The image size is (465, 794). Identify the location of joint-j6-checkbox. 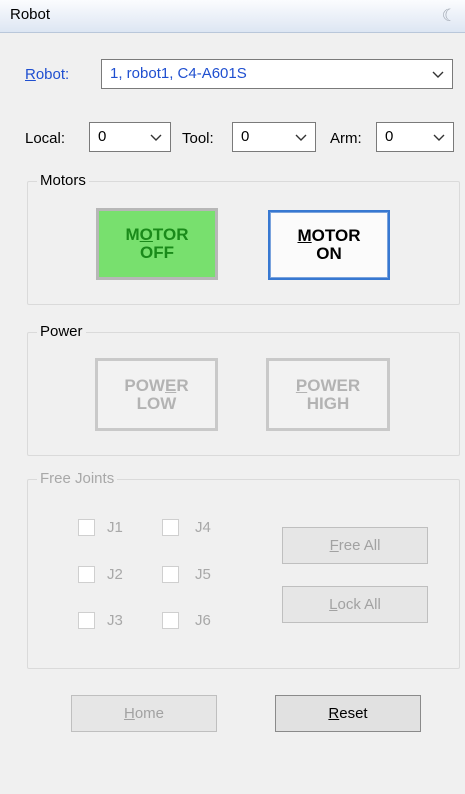
(170, 620).